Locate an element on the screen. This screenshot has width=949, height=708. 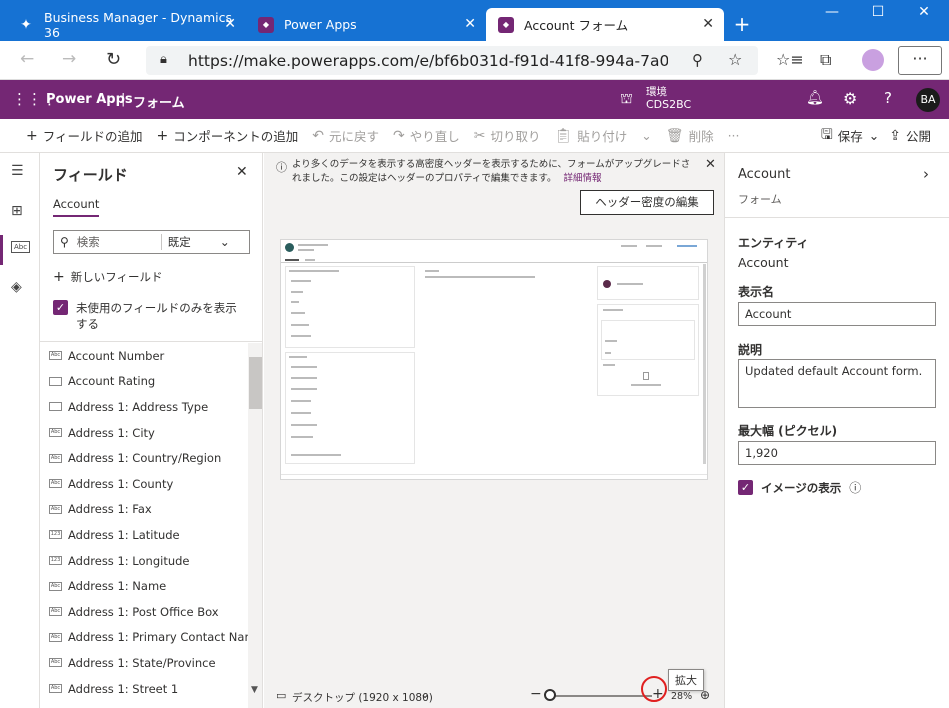
minimize-button: — is located at coordinates (832, 12).